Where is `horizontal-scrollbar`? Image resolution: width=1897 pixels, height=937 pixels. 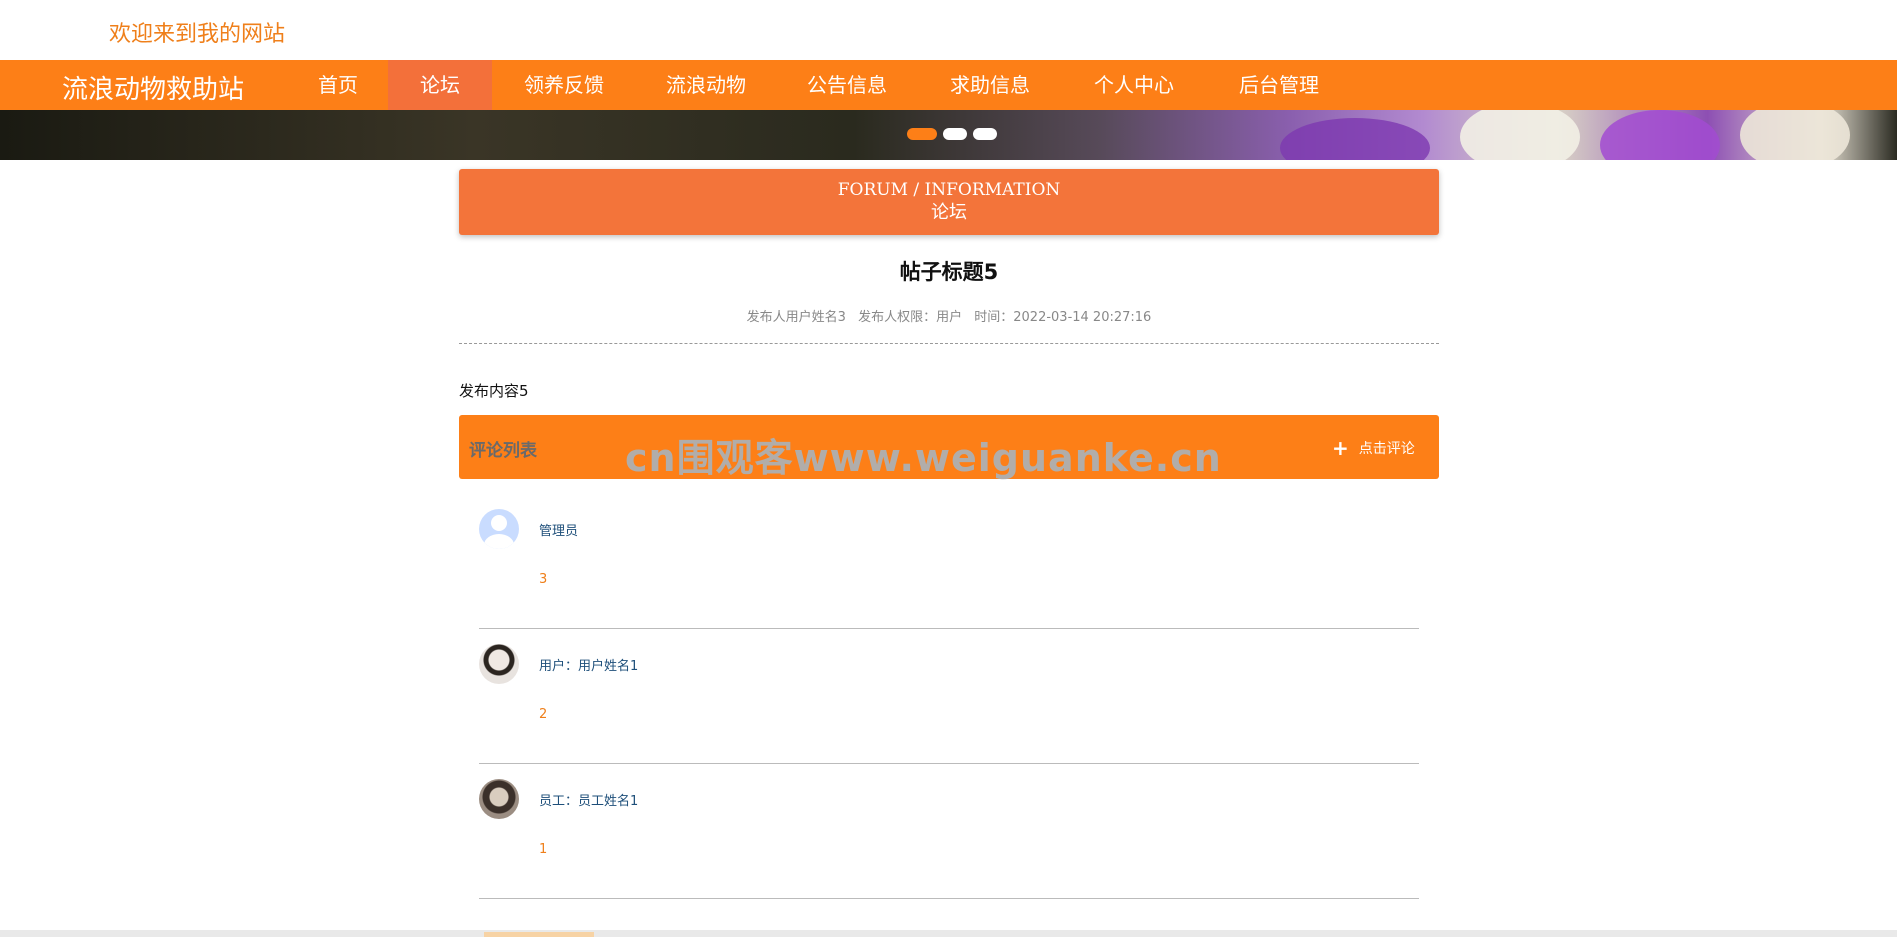
horizontal-scrollbar is located at coordinates (948, 933).